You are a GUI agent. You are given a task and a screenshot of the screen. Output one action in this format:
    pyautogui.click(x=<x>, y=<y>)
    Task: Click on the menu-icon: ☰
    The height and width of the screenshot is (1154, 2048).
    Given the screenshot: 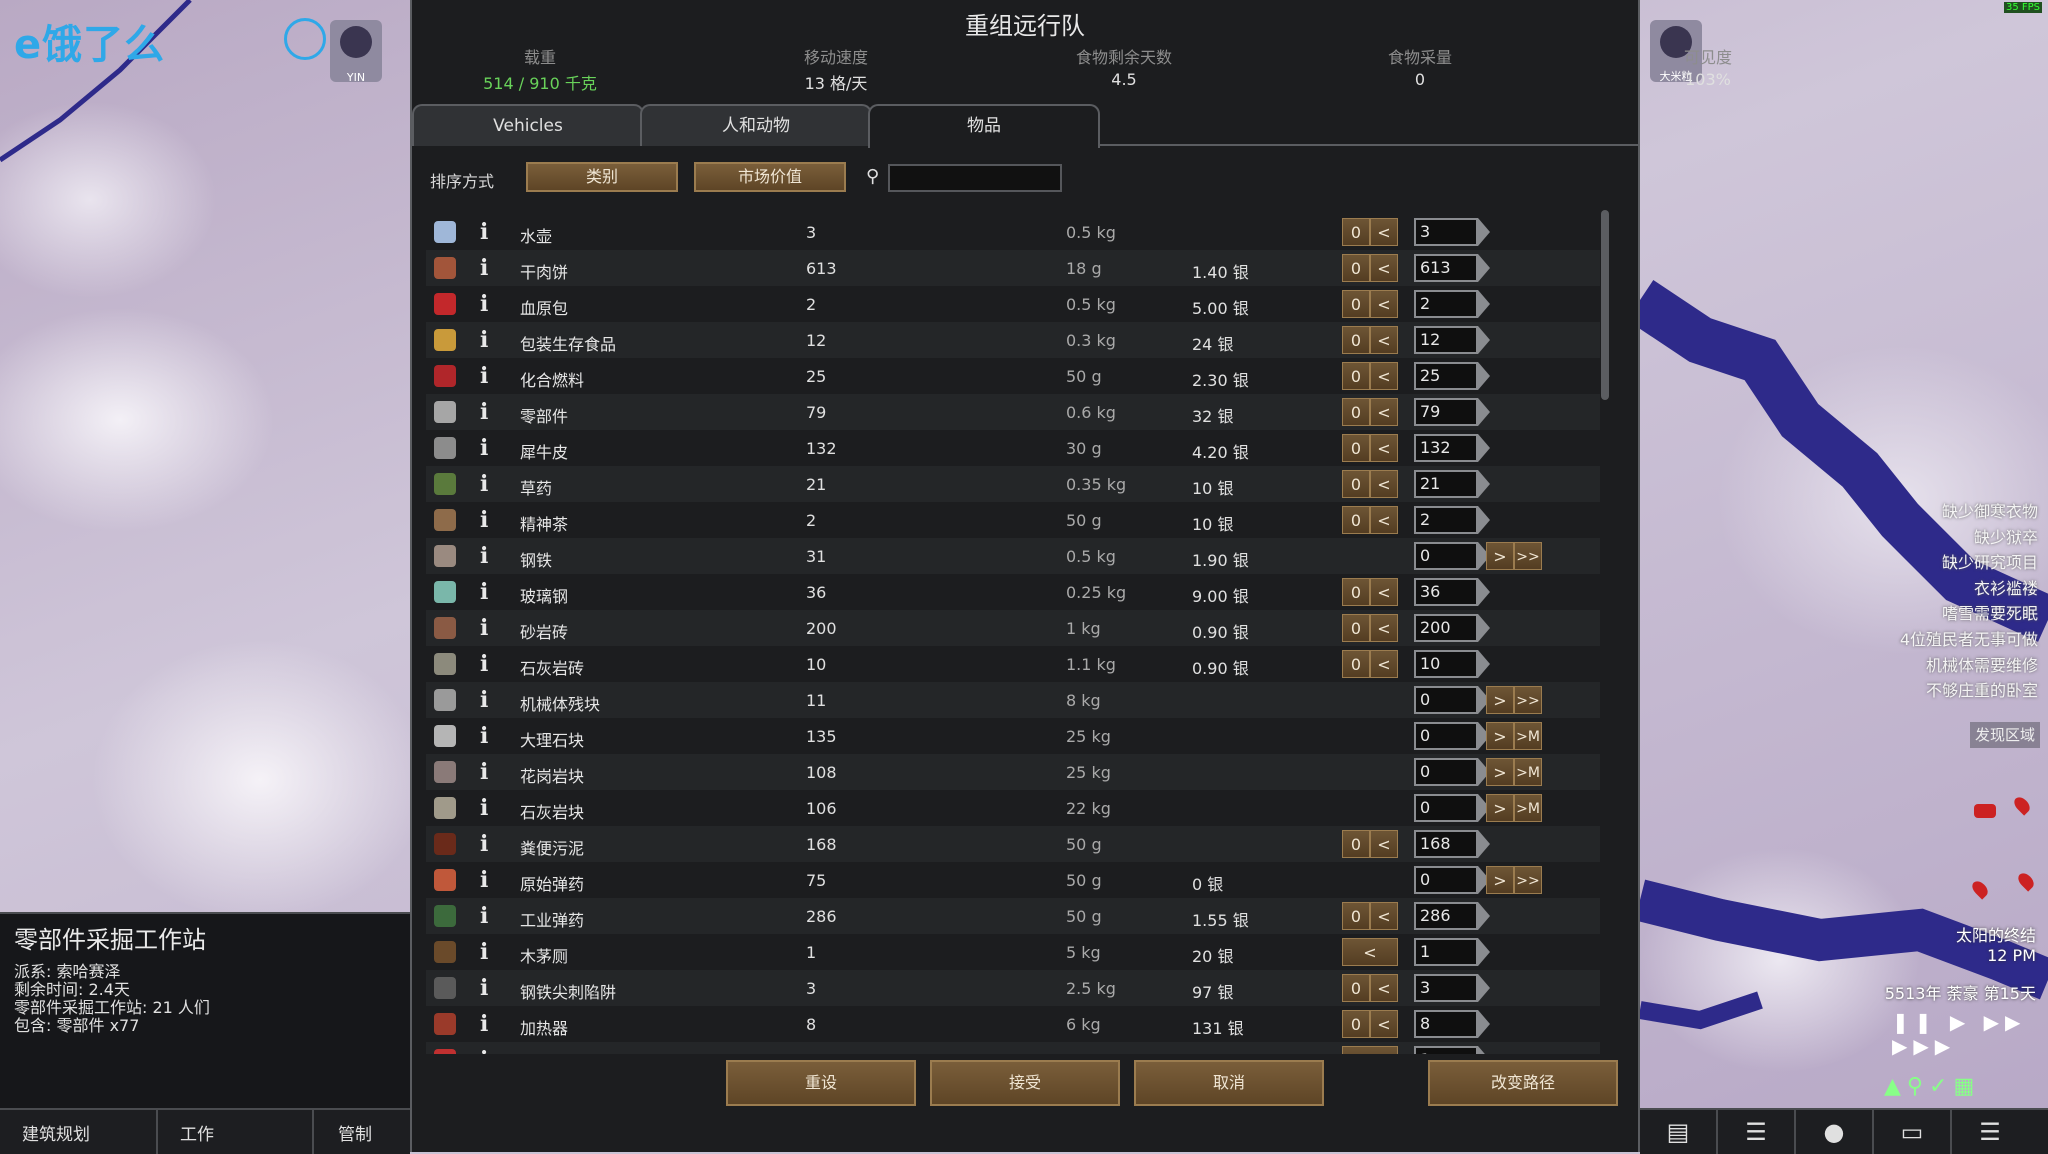 What is the action you would take?
    pyautogui.click(x=1990, y=1132)
    